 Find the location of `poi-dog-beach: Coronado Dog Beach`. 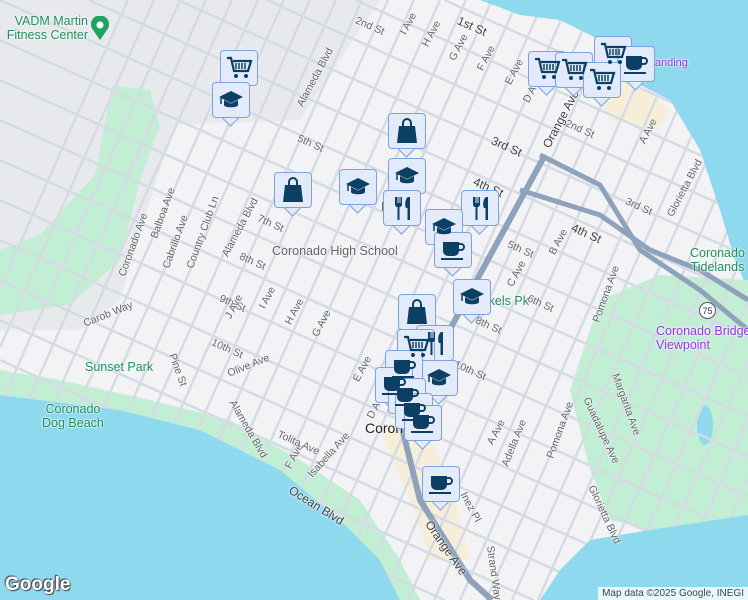

poi-dog-beach: Coronado Dog Beach is located at coordinates (73, 416).